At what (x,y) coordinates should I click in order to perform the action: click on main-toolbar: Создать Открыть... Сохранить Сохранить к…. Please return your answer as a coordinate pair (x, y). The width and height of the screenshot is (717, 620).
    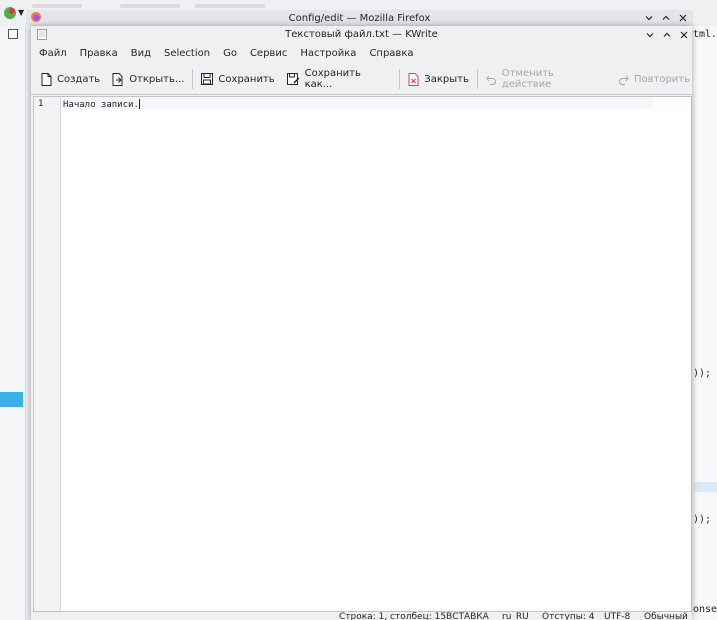
    Looking at the image, I should click on (363, 79).